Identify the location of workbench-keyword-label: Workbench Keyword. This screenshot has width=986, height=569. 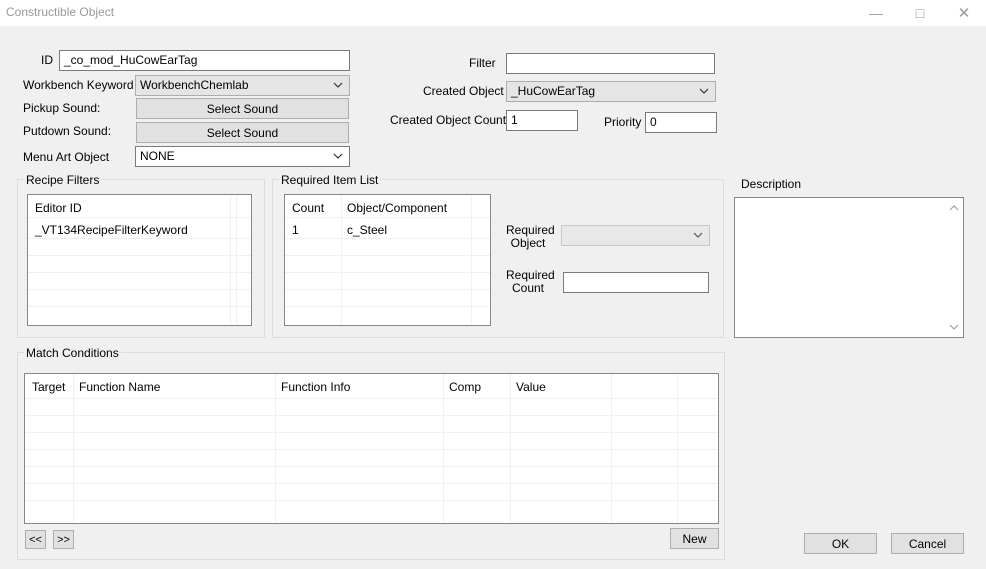
(78, 85).